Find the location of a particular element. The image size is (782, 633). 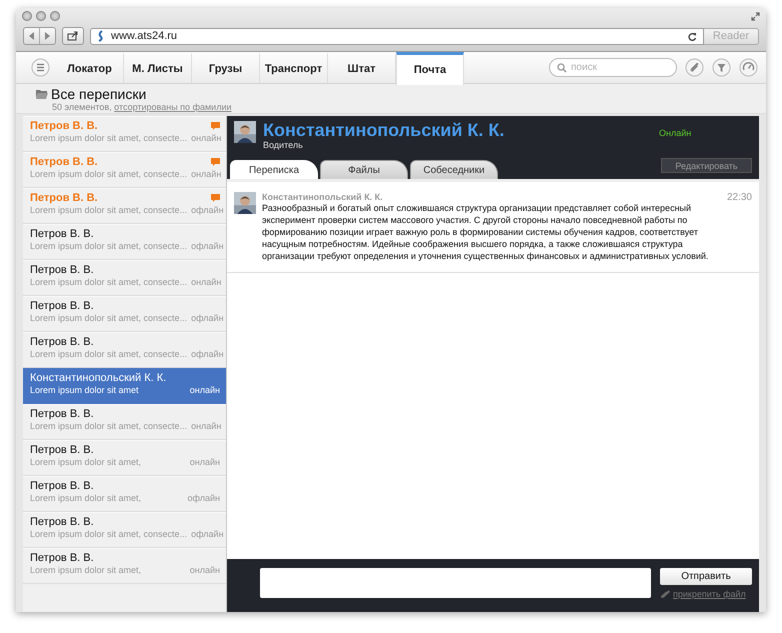

message-text: Разнообразный и богатый опыт сложившаяся структура организации представляет собой интересный эксперимент проверки систем массового участия. С другой стороны начало повседневной работы по формированию позиции играет важную роль в формировании системы обучения кадров, соответствует насущным потребностям. Идейные соображения высшего порядка, а также сложившаяся структура организации требуют определения и уточнения существенных финансовых и административных условий. is located at coordinates (486, 232).